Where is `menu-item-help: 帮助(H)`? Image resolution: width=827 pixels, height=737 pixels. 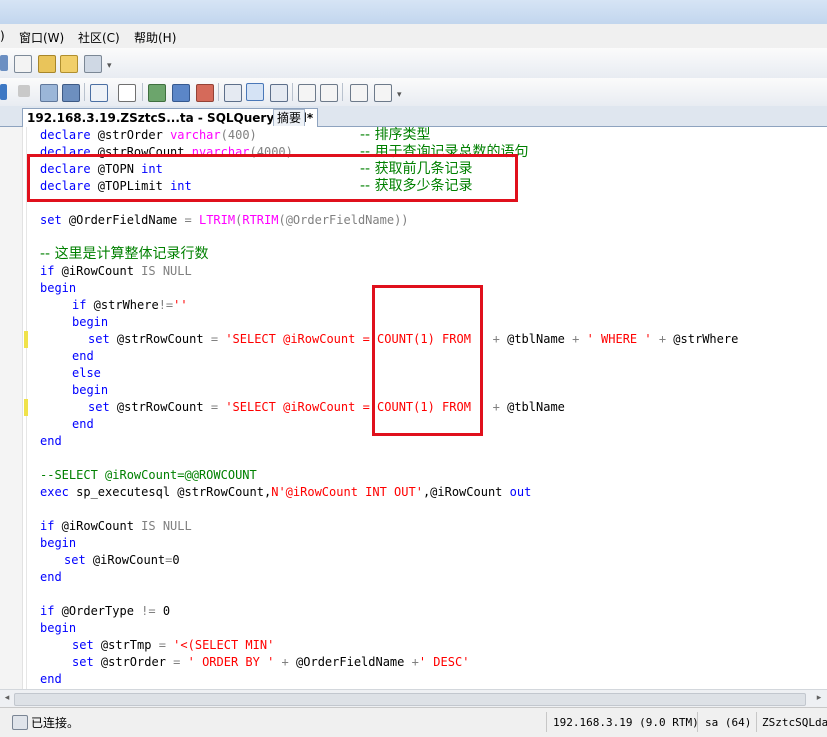
menu-item-help: 帮助(H) is located at coordinates (155, 37).